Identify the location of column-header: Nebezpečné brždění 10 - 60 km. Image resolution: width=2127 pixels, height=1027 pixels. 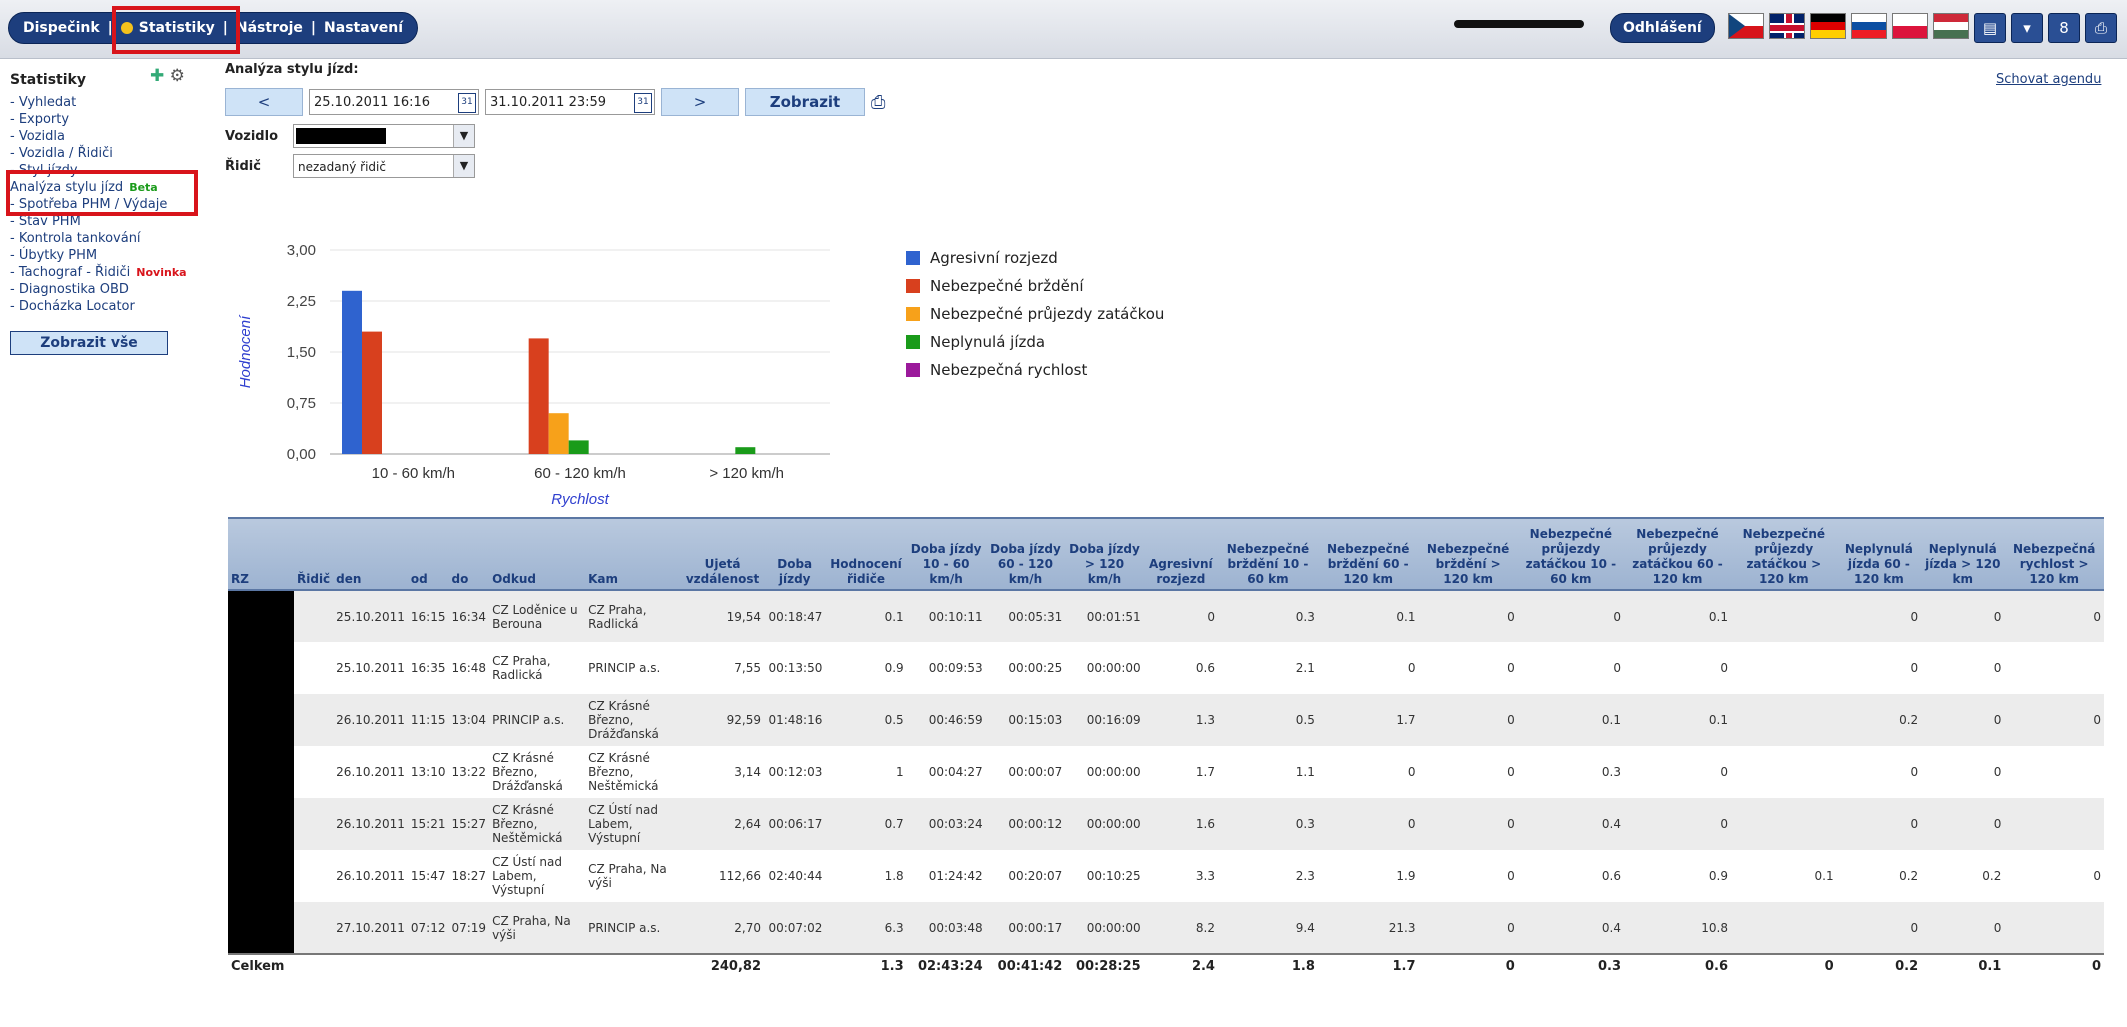
(1267, 554).